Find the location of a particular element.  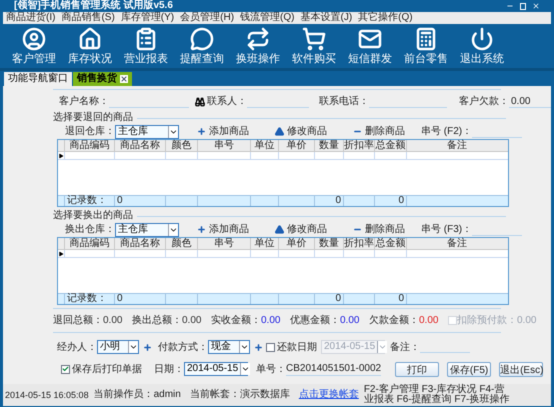

close-icon is located at coordinates (124, 79).